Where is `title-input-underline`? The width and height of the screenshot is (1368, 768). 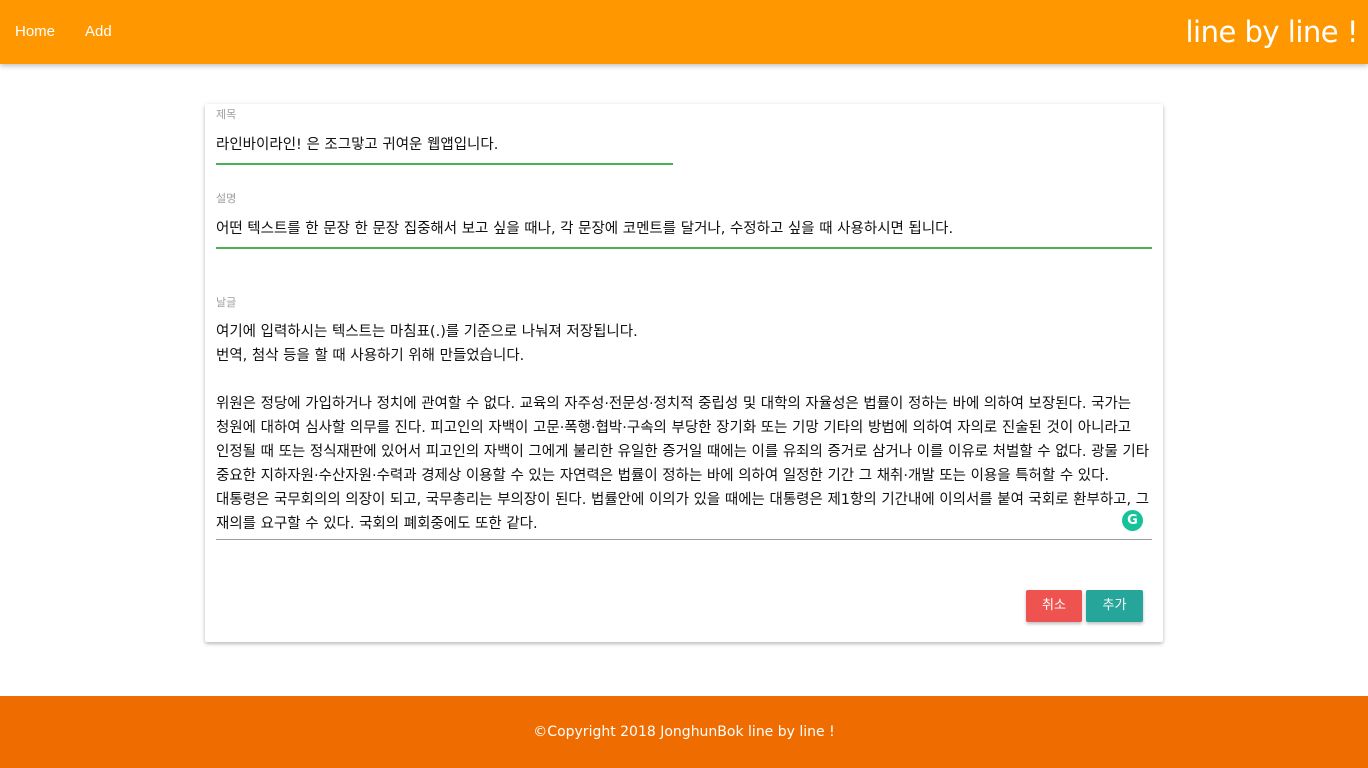
title-input-underline is located at coordinates (444, 164).